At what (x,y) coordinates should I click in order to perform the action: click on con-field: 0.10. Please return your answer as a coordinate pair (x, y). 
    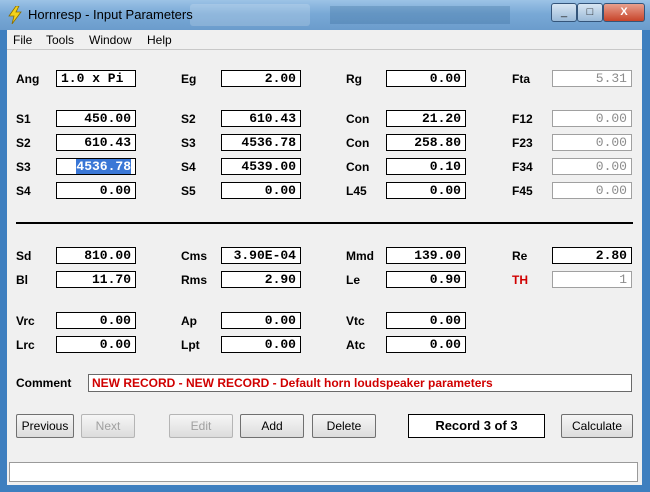
    Looking at the image, I should click on (426, 166).